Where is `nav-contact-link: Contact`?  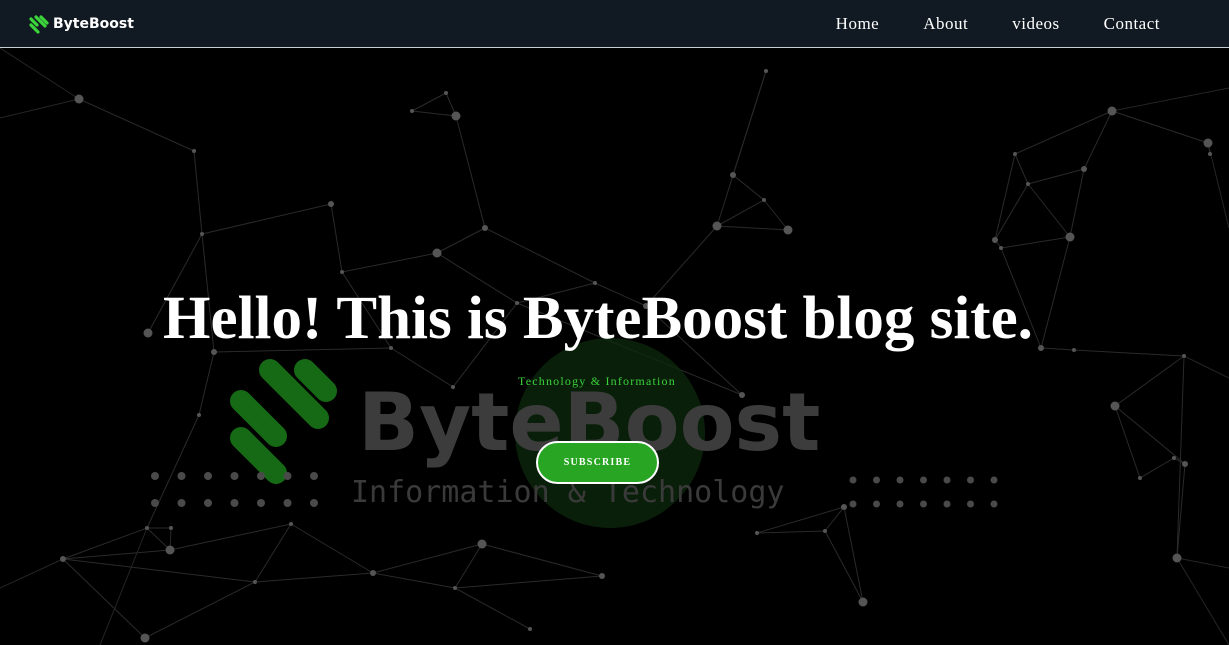
nav-contact-link: Contact is located at coordinates (1132, 24).